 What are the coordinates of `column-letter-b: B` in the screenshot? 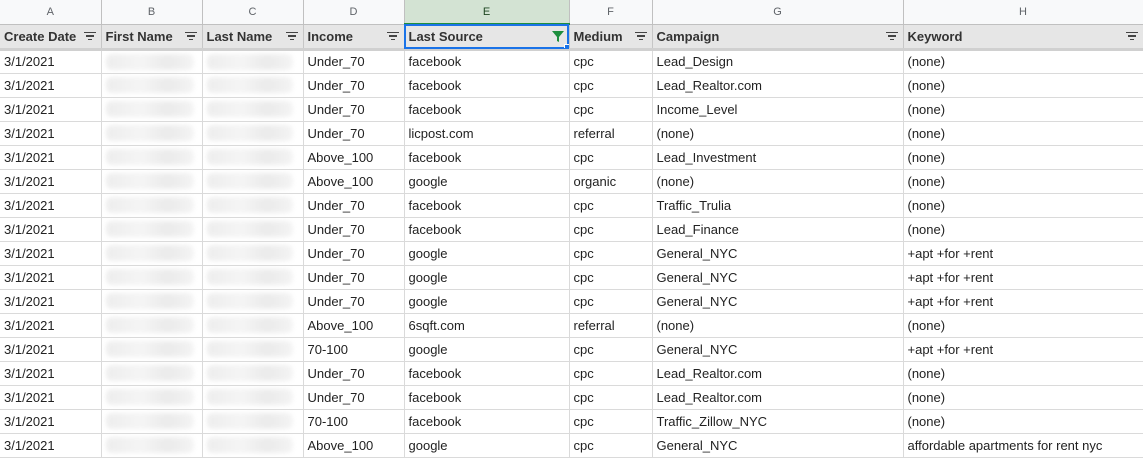 It's located at (152, 12).